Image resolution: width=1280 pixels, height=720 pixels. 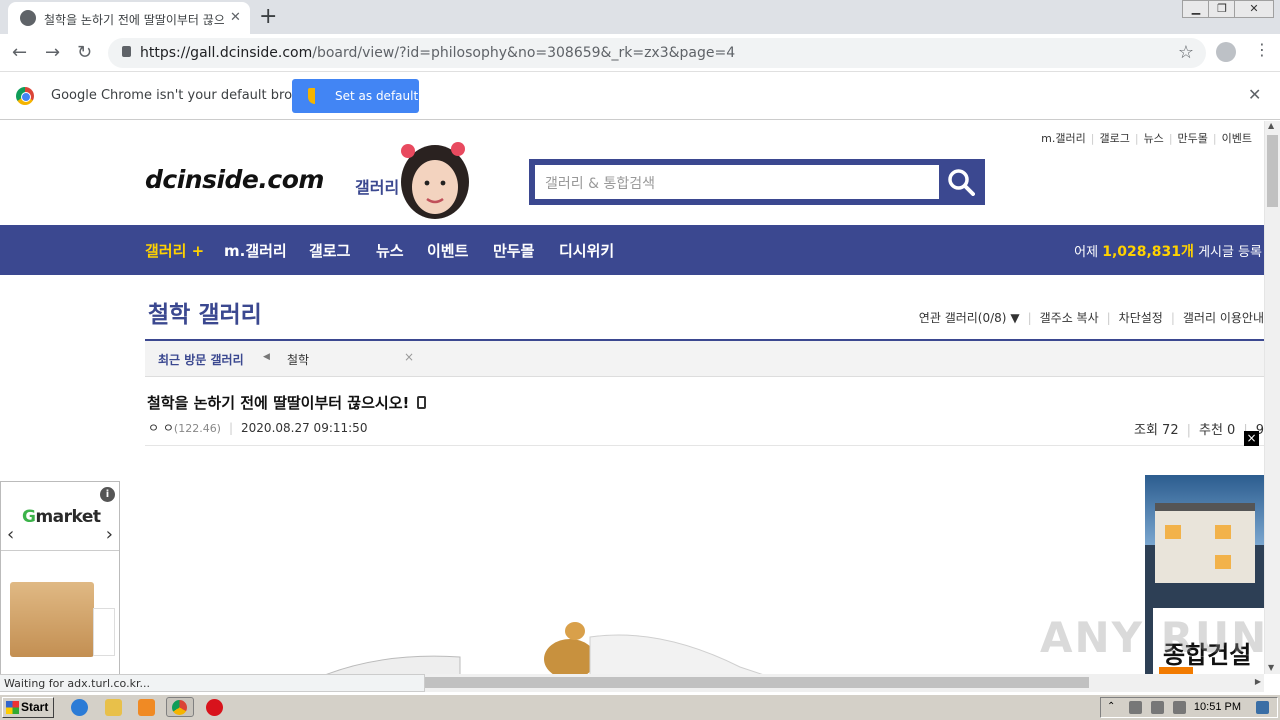 What do you see at coordinates (1193, 138) in the screenshot?
I see `top-link-mall: 만두몰` at bounding box center [1193, 138].